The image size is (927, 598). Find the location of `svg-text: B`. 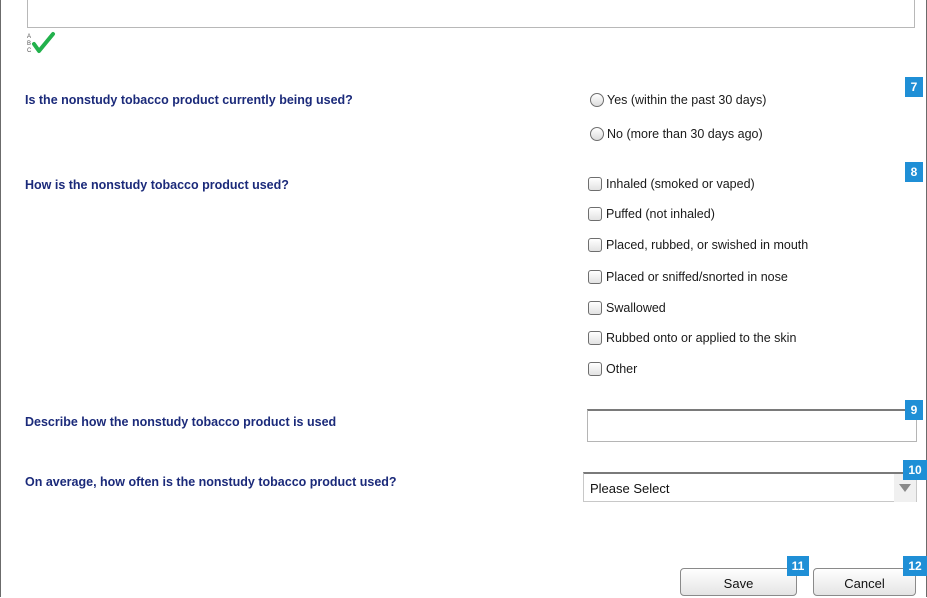

svg-text: B is located at coordinates (29, 44).